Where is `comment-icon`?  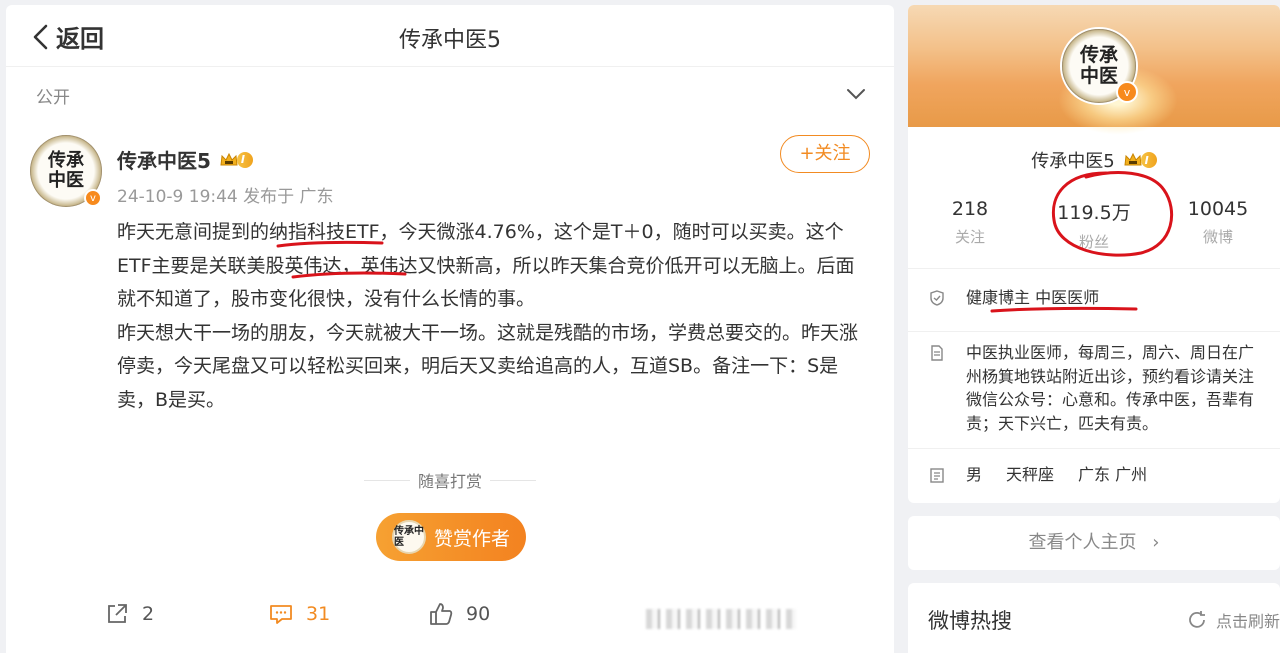
comment-icon is located at coordinates (281, 614).